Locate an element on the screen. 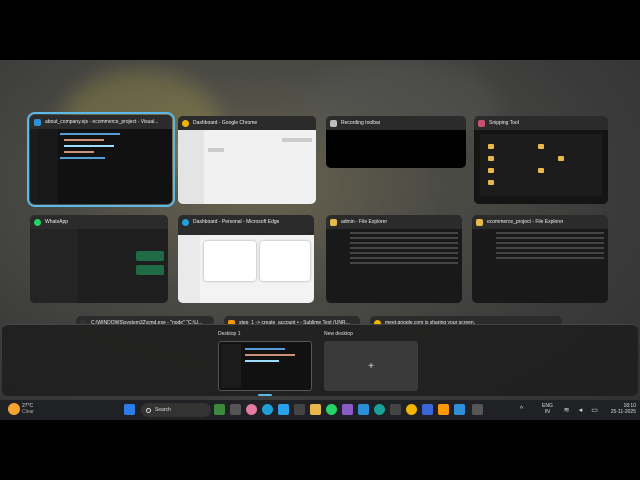  search-label: Search is located at coordinates (163, 410).